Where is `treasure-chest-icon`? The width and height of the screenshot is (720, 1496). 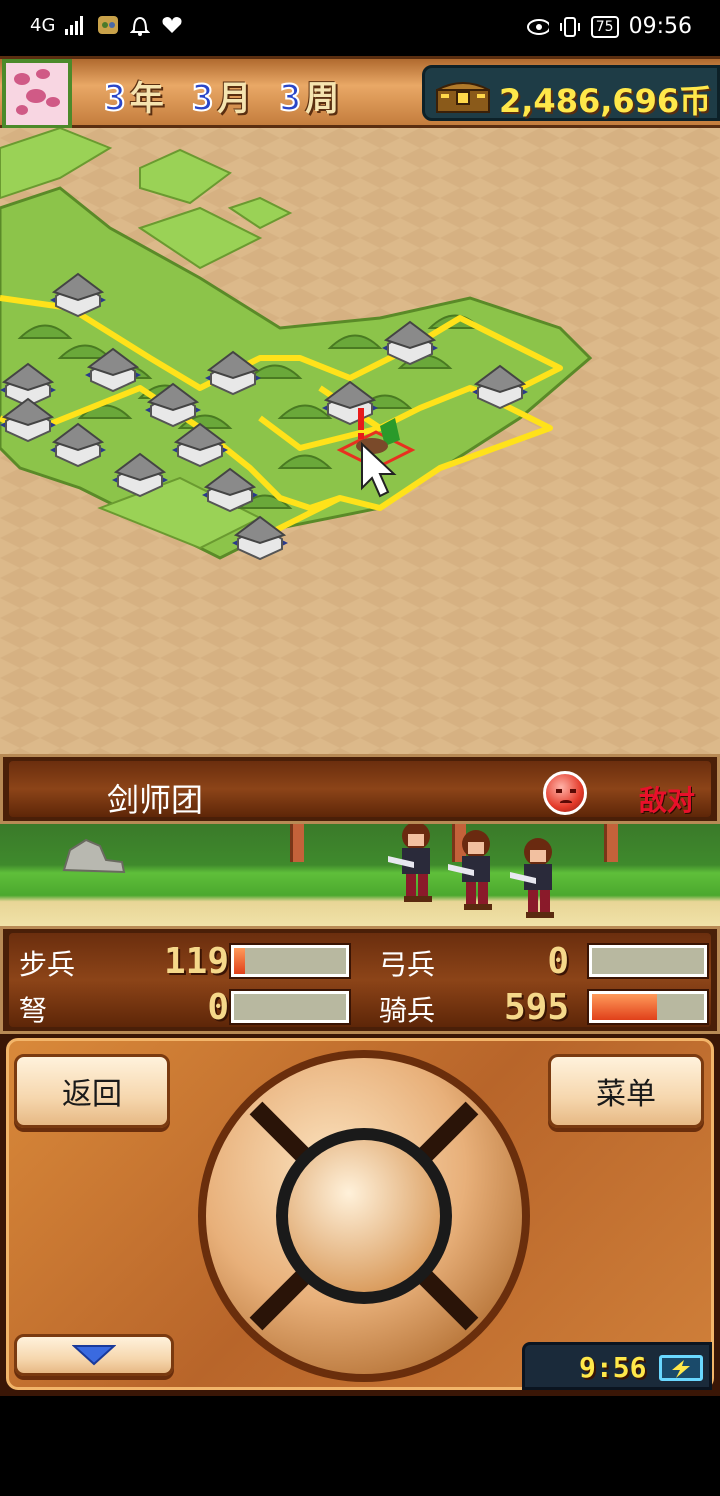
treasure-chest-icon is located at coordinates (463, 97).